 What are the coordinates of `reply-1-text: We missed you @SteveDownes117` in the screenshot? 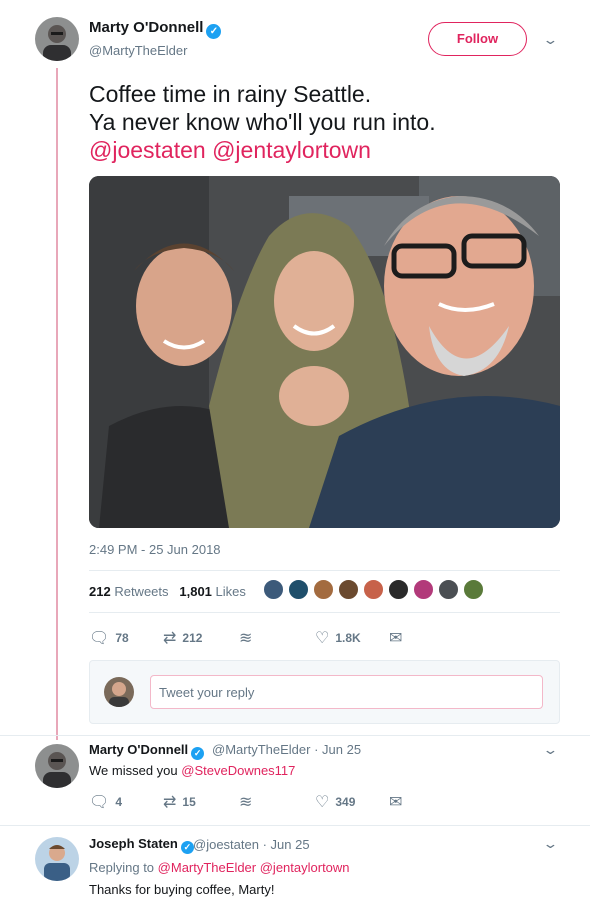 It's located at (192, 770).